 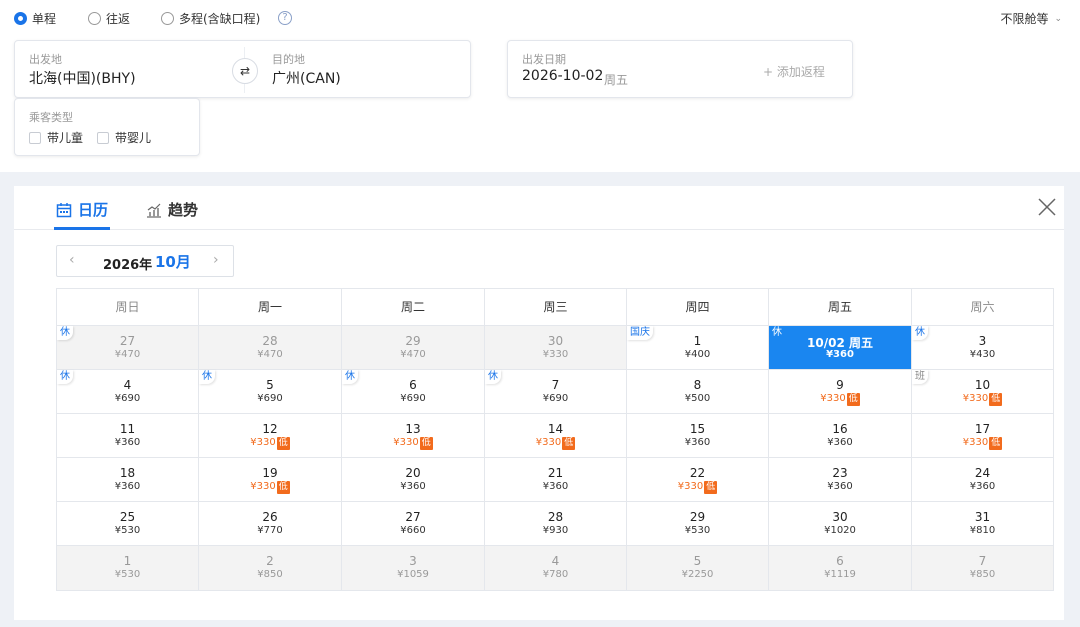 I want to click on date-cell: 8 ¥500, so click(x=698, y=392).